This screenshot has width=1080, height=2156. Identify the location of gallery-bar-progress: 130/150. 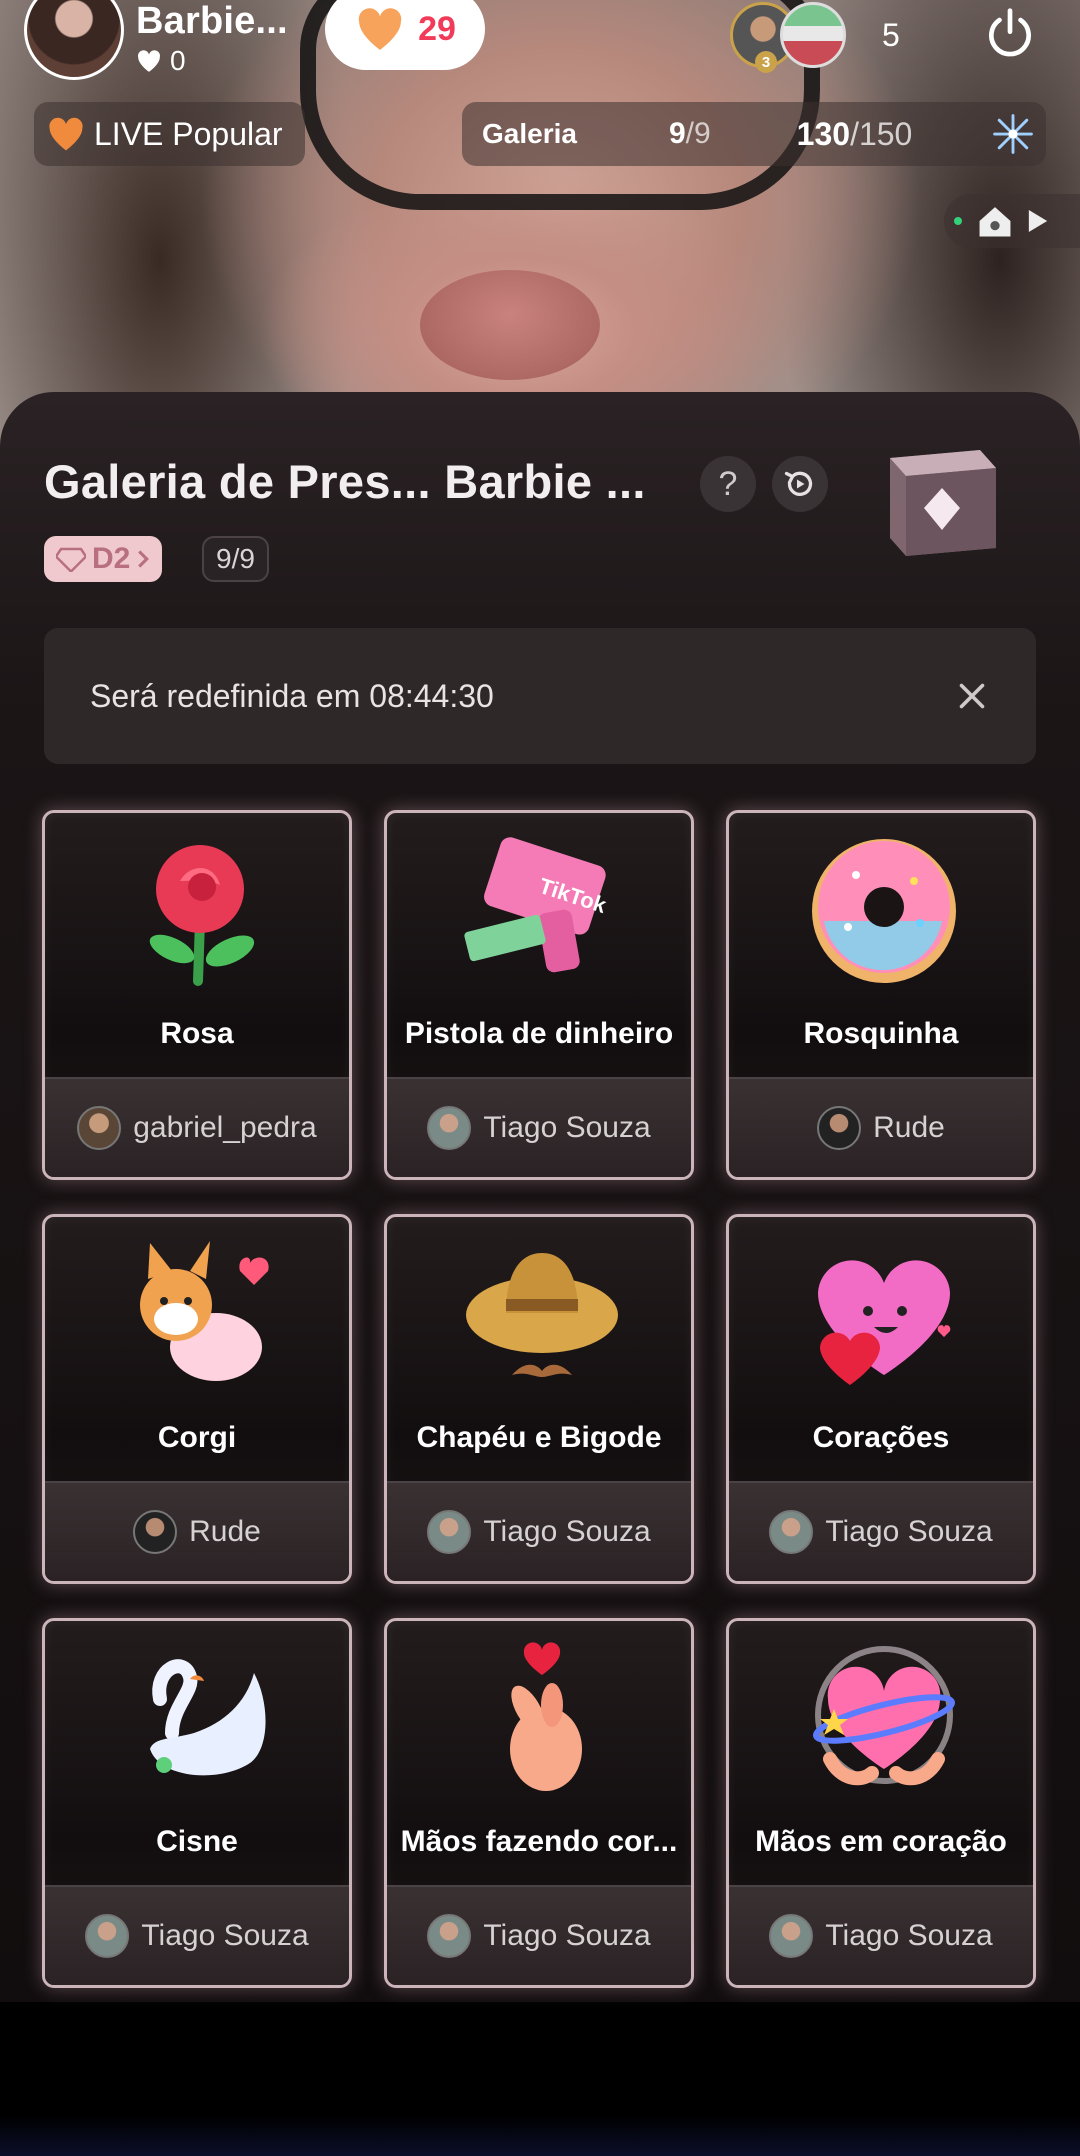
(854, 133).